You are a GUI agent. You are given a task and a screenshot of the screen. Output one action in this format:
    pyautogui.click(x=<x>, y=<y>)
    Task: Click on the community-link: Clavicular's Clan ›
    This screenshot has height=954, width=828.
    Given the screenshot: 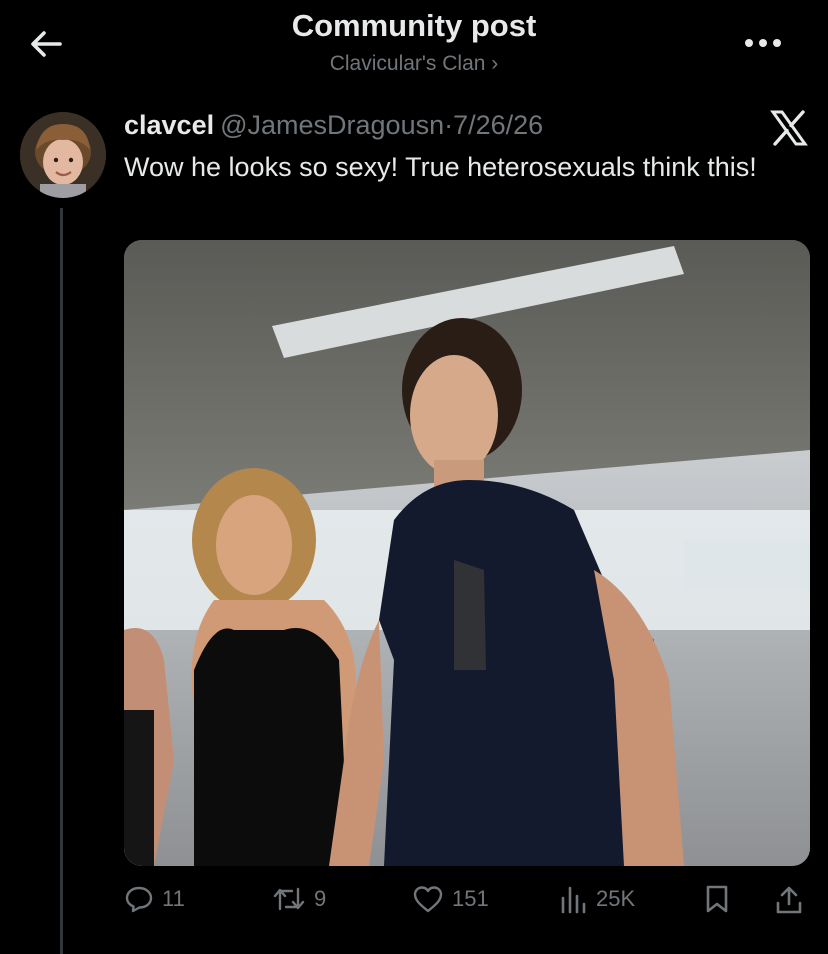 What is the action you would take?
    pyautogui.click(x=414, y=64)
    